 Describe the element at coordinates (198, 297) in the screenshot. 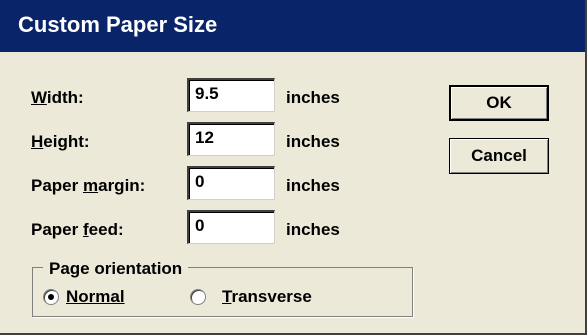

I see `transverse-radio` at that location.